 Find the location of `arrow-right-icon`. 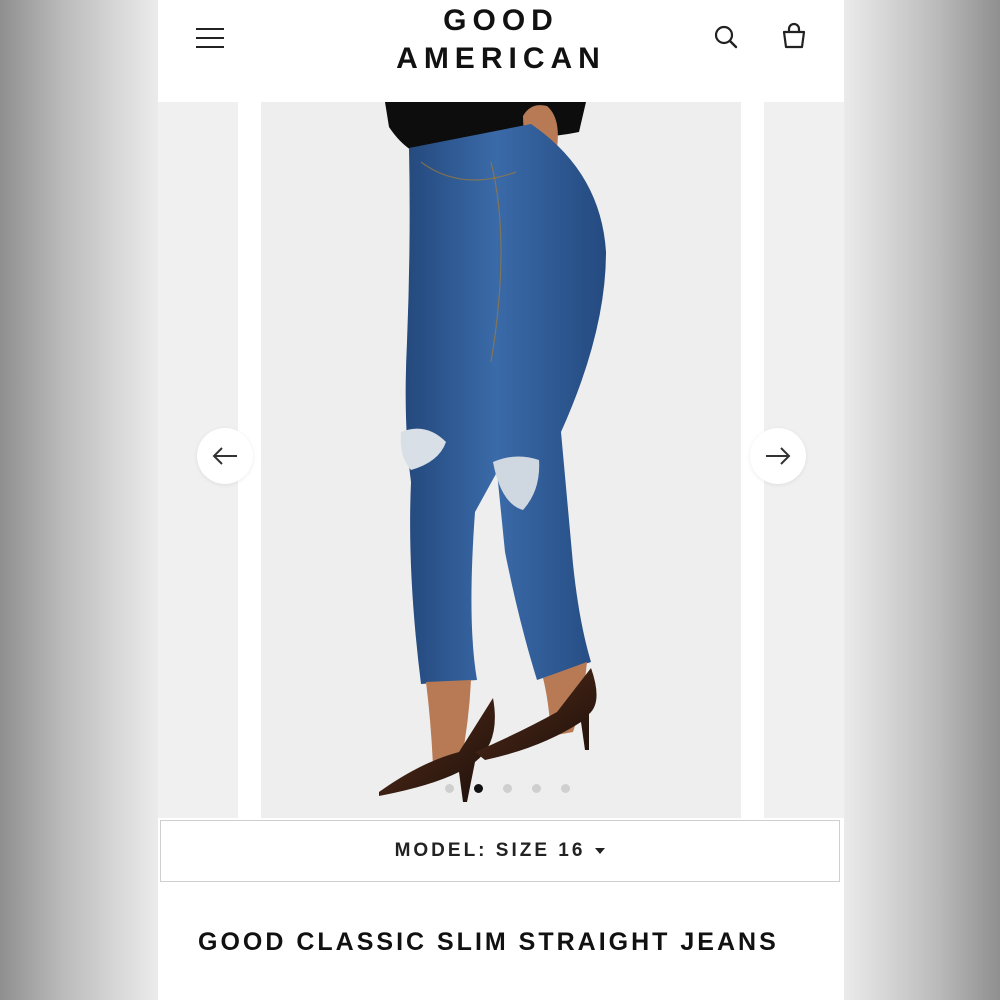

arrow-right-icon is located at coordinates (778, 456).